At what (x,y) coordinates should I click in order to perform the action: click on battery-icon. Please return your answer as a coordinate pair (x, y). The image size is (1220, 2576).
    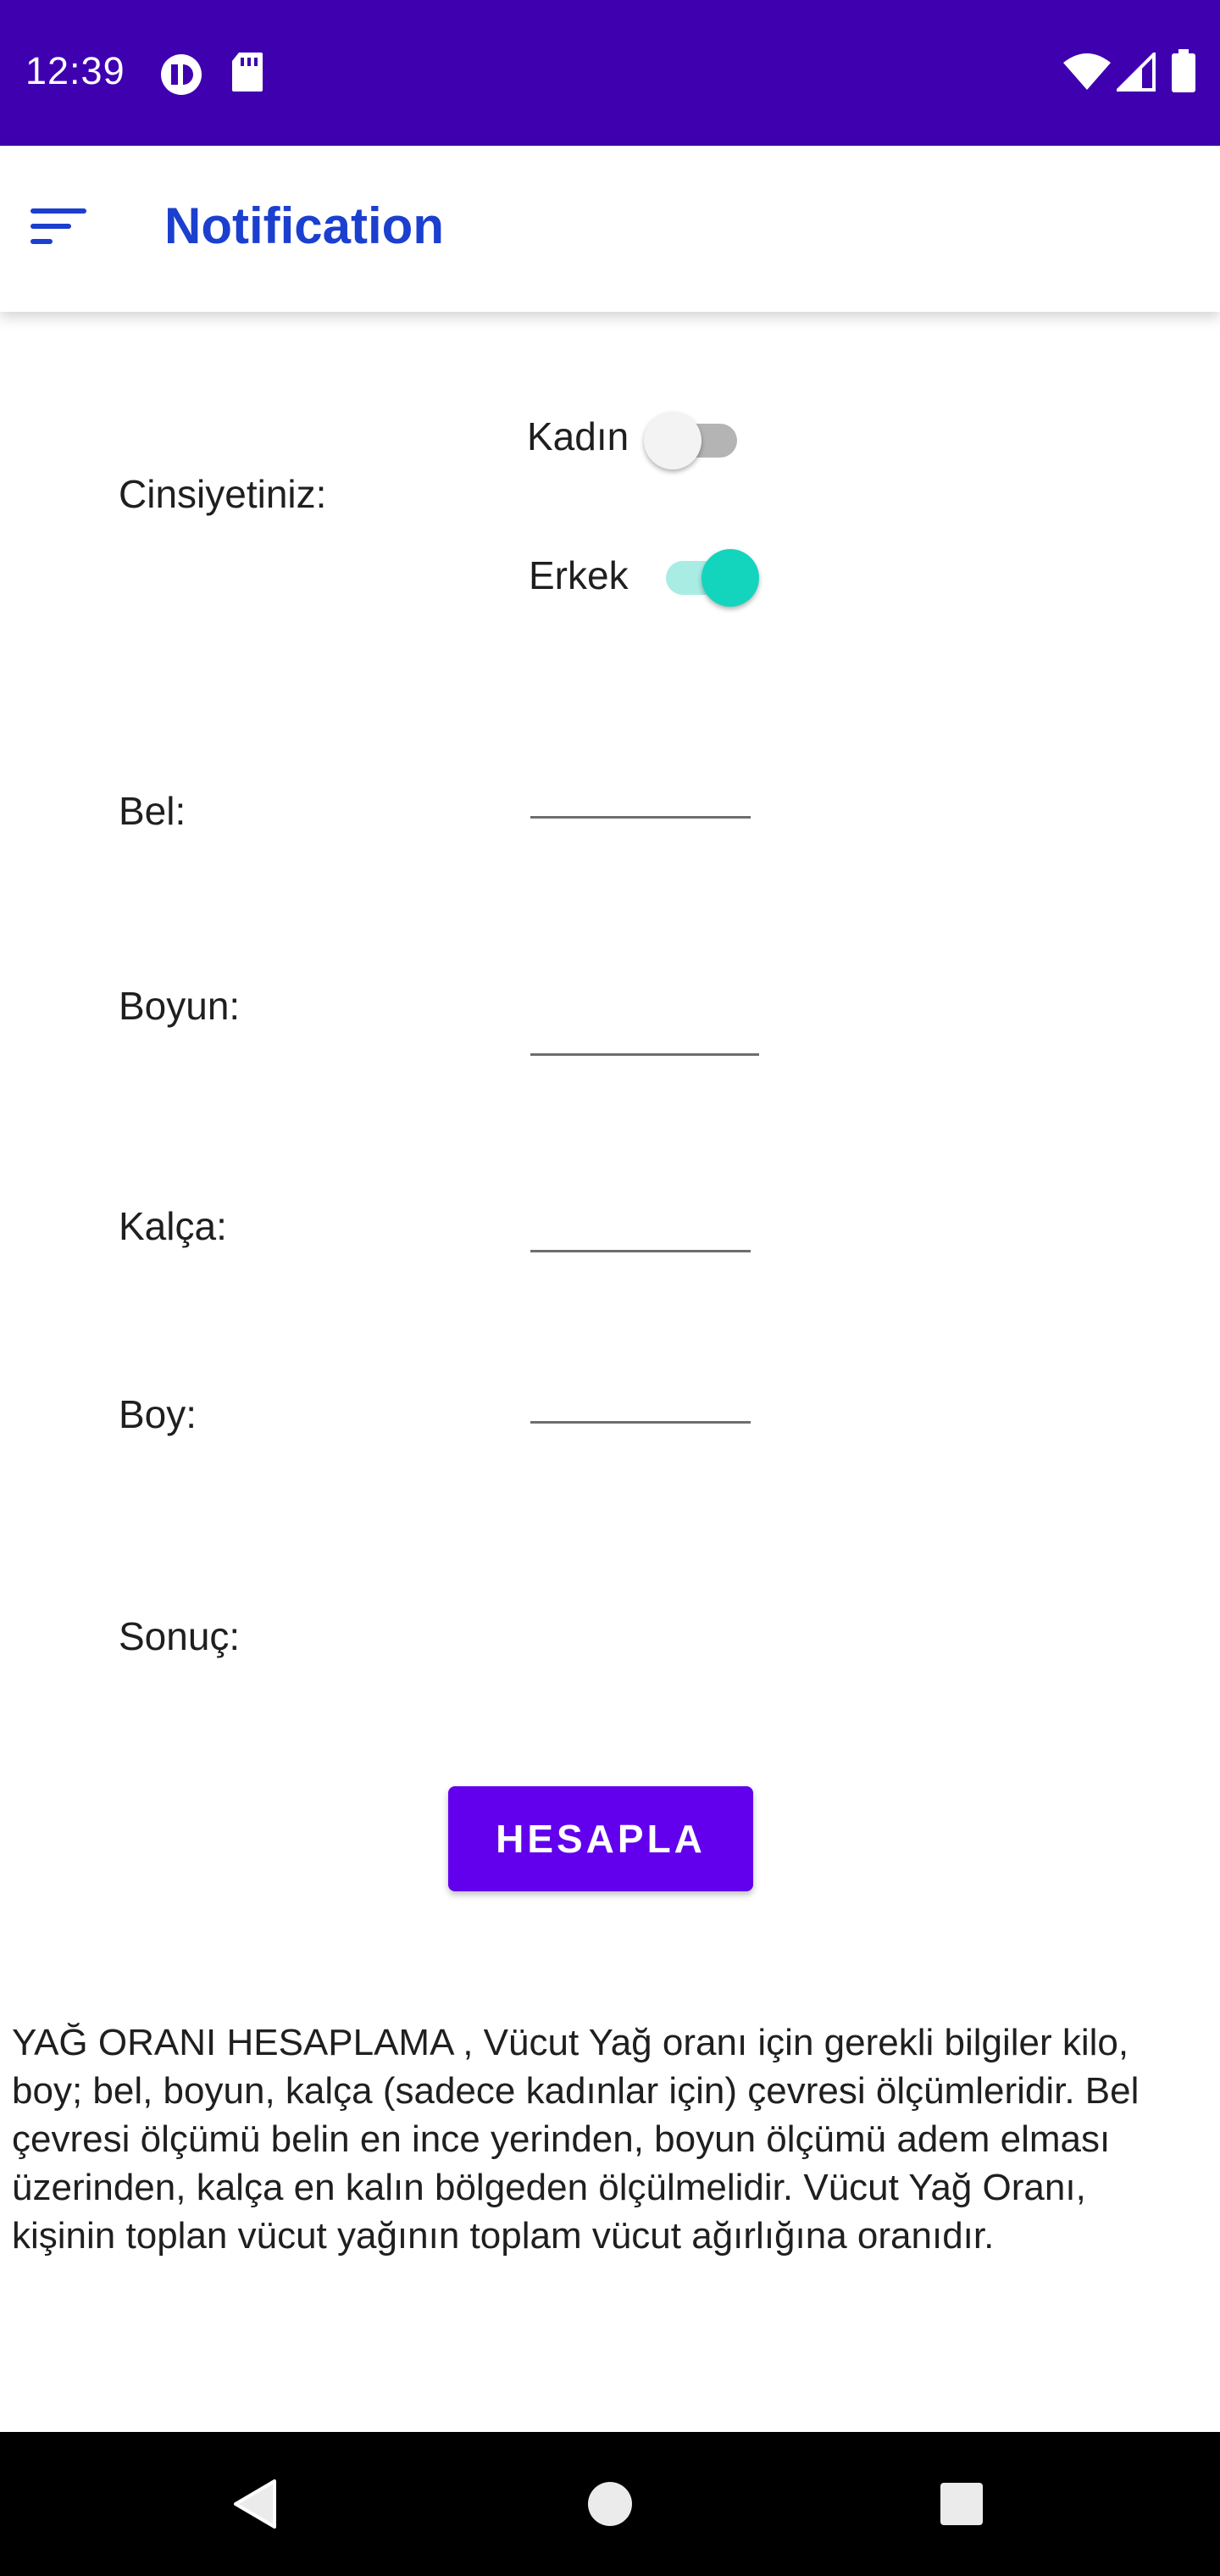
    Looking at the image, I should click on (1183, 70).